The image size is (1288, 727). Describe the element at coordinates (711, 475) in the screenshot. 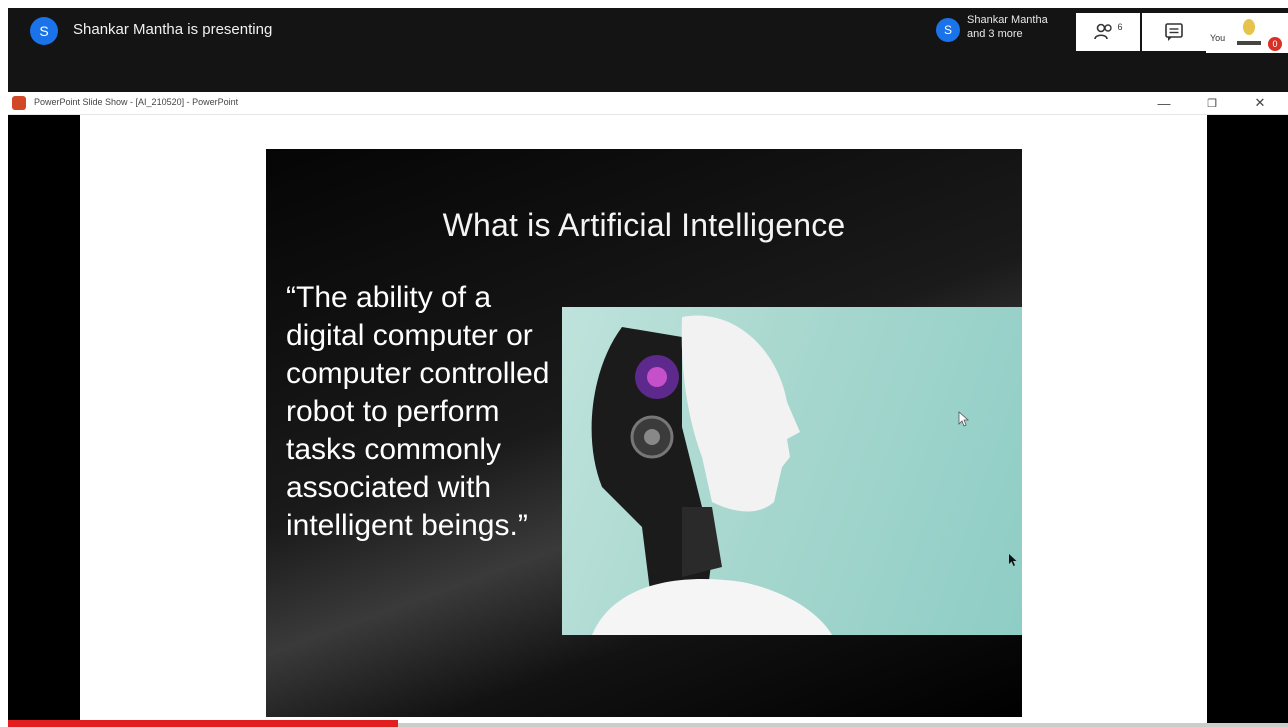

I see `robot-illustration` at that location.